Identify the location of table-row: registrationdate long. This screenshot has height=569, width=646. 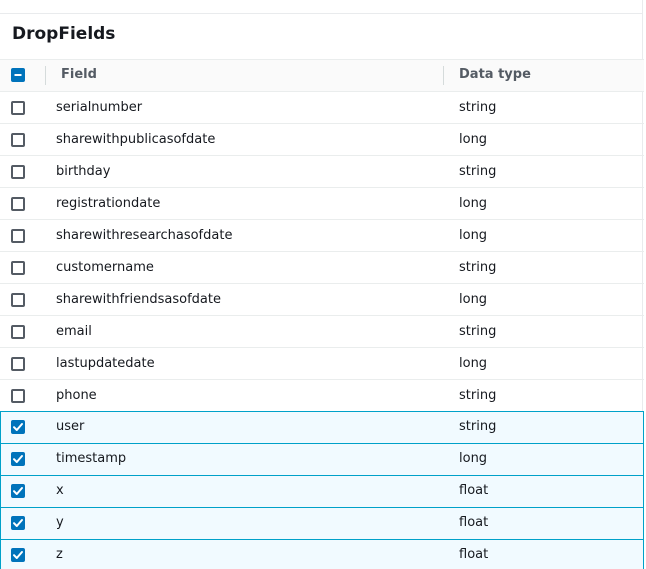
(322, 204).